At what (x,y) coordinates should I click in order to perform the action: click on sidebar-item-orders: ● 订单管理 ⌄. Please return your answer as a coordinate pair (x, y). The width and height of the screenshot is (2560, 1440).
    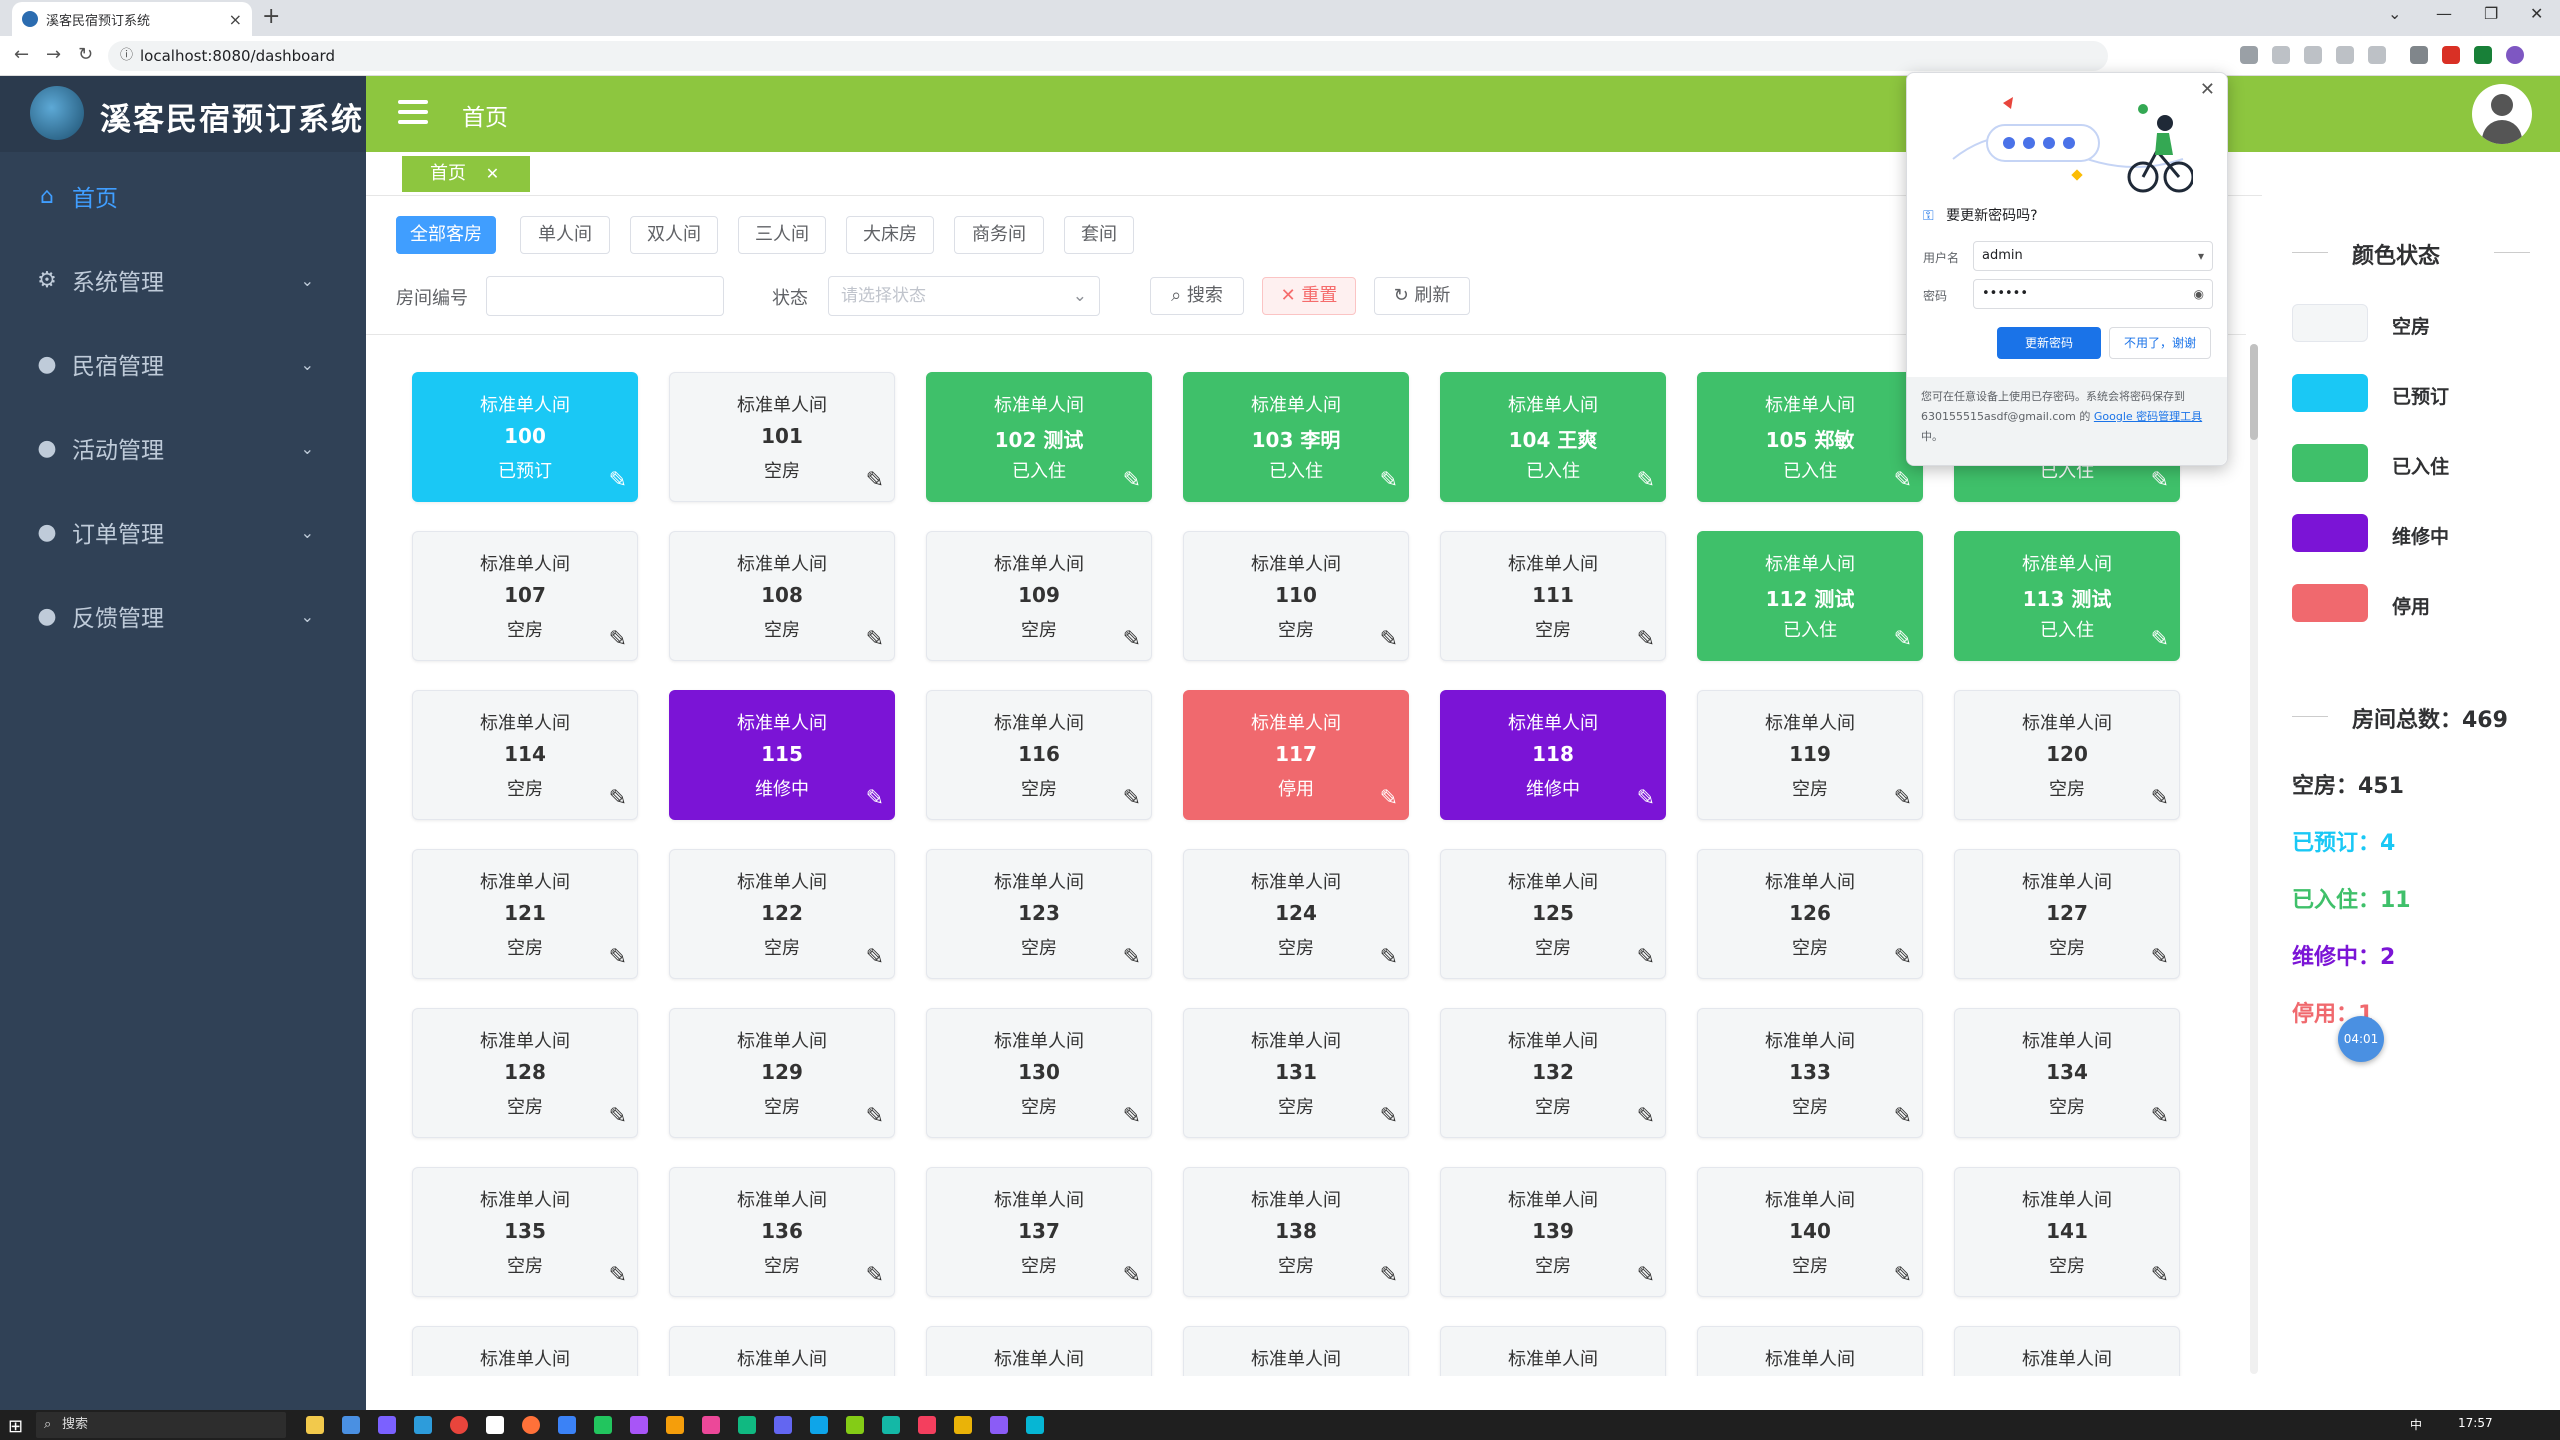
    Looking at the image, I should click on (183, 532).